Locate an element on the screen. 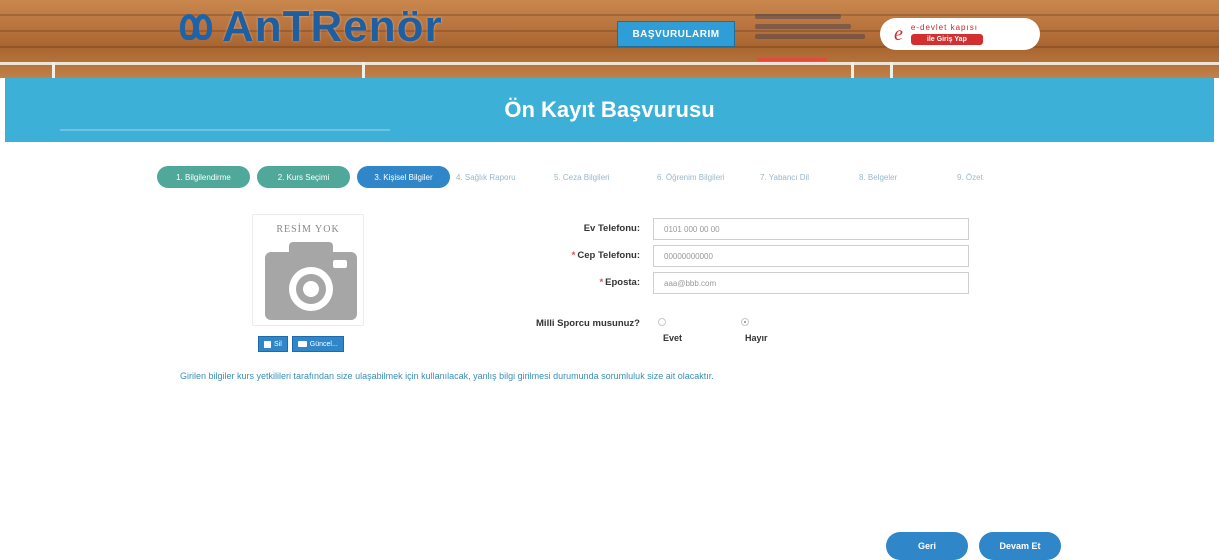  email-label: * Eposta: is located at coordinates (619, 282).